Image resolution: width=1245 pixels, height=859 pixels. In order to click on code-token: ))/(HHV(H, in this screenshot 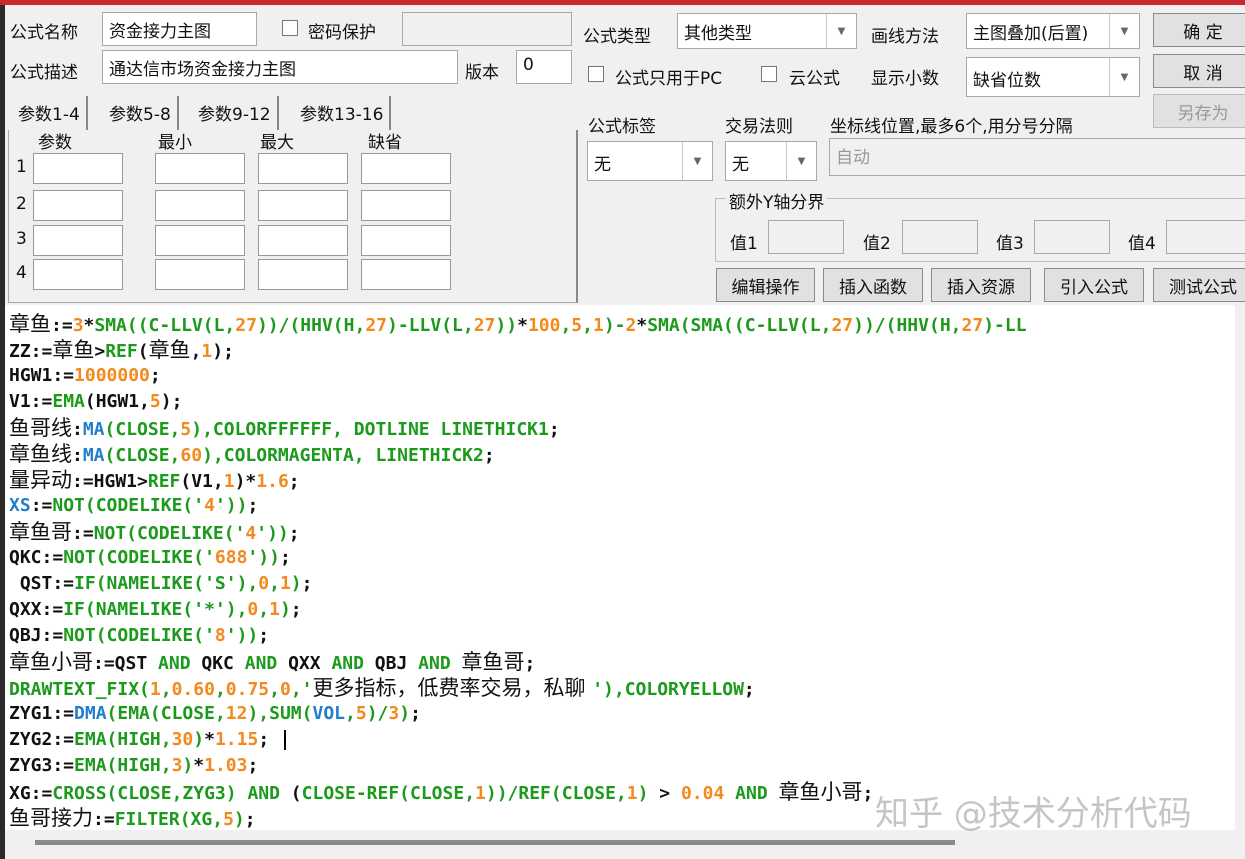, I will do `click(907, 325)`.